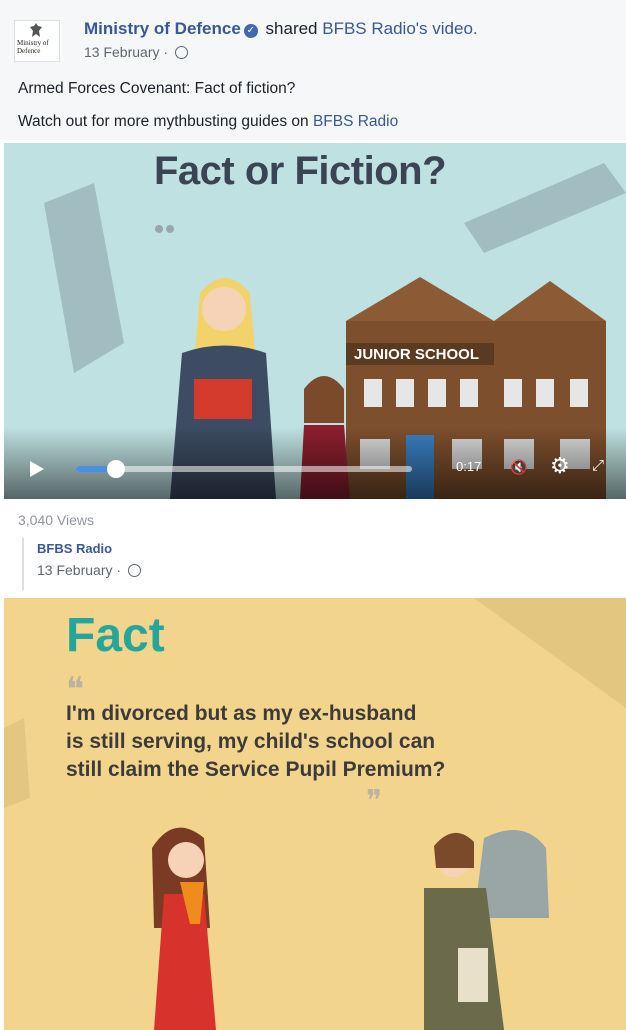 The height and width of the screenshot is (1030, 626). What do you see at coordinates (417, 354) in the screenshot?
I see `school-sign: JUNIOR SCHOOL` at bounding box center [417, 354].